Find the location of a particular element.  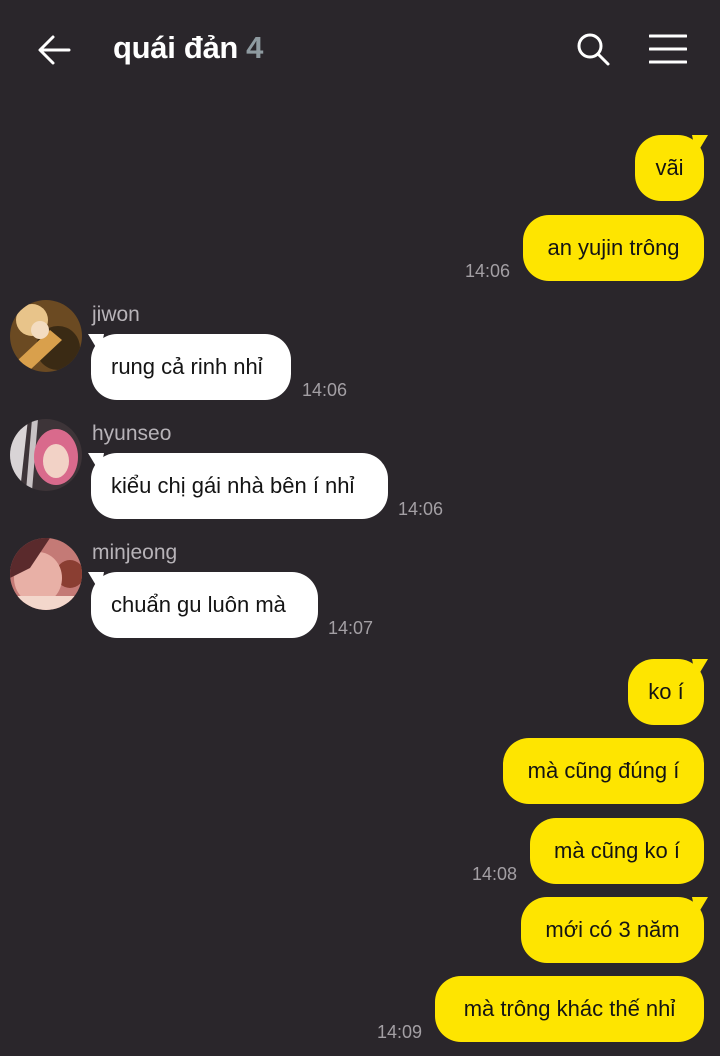

my-message-bubble: mà cũng ko í is located at coordinates (617, 851).